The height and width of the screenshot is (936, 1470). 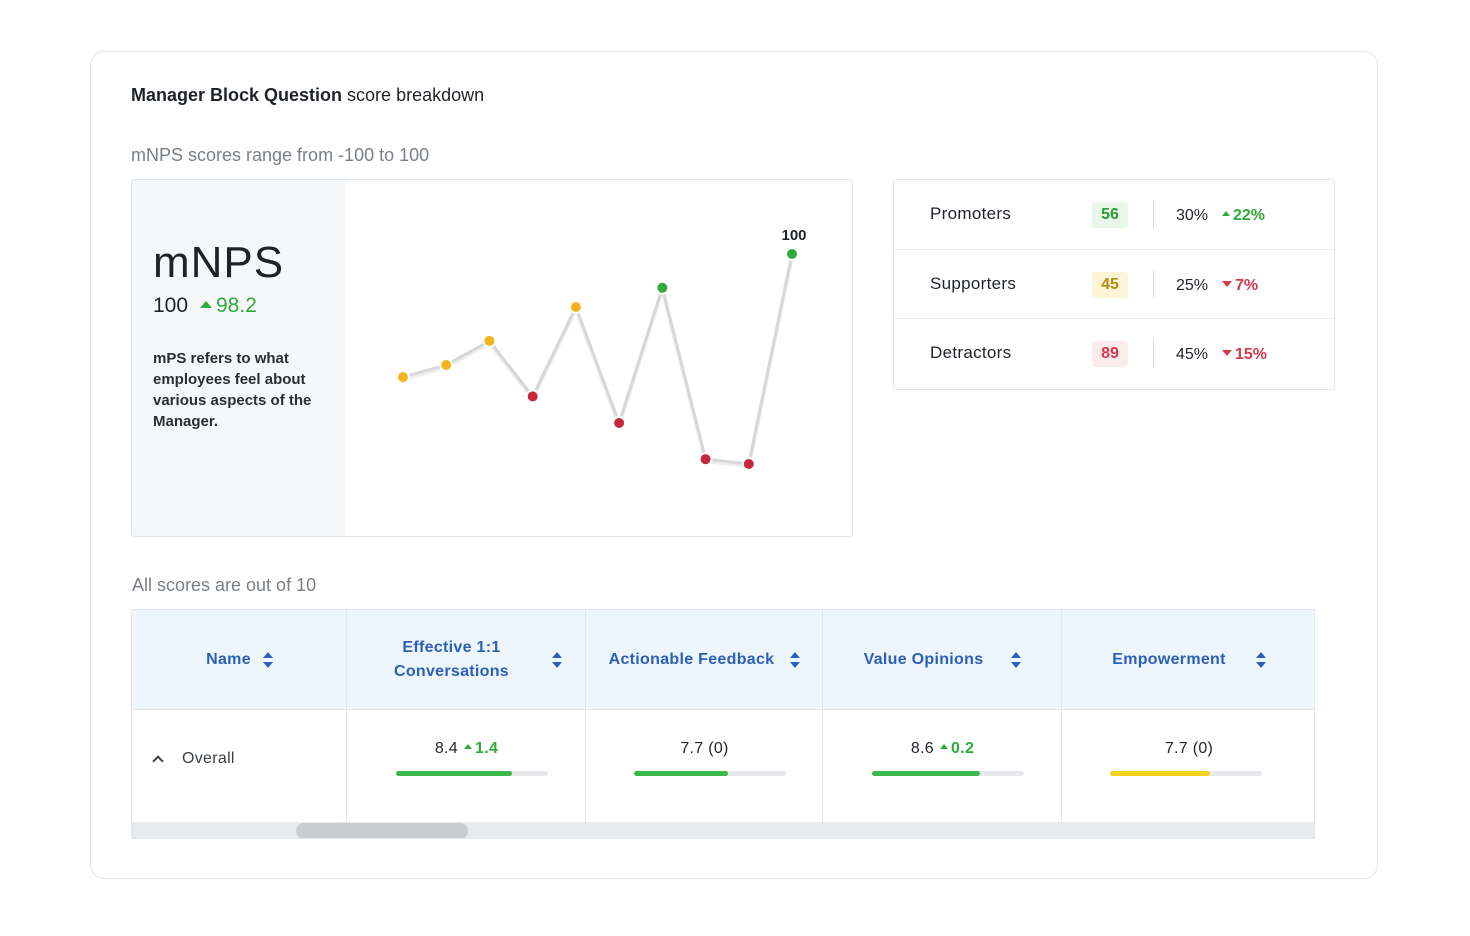 What do you see at coordinates (1243, 216) in the screenshot?
I see `breakdown-delta: 22%` at bounding box center [1243, 216].